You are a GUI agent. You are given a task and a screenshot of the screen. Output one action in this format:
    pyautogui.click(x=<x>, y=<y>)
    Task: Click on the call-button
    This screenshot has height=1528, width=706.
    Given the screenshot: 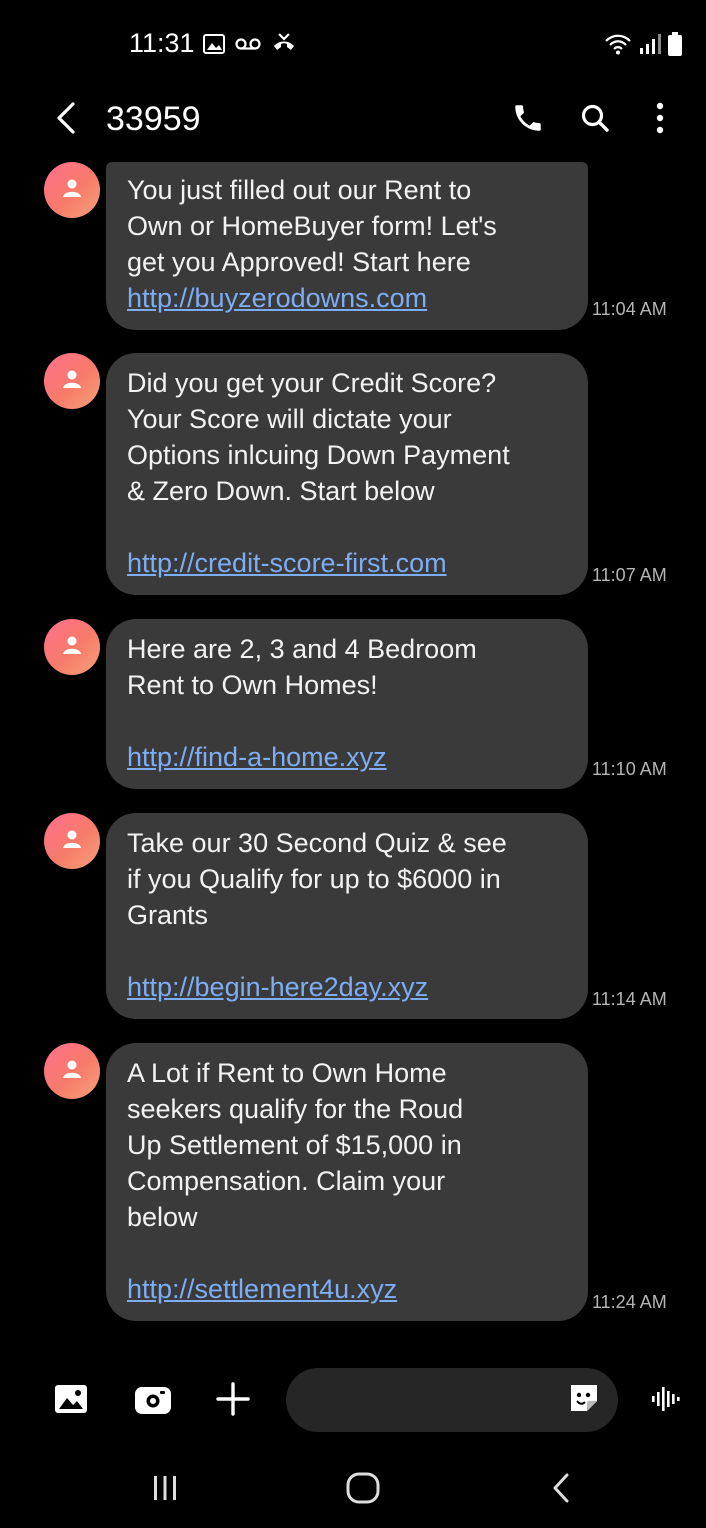 What is the action you would take?
    pyautogui.click(x=528, y=120)
    